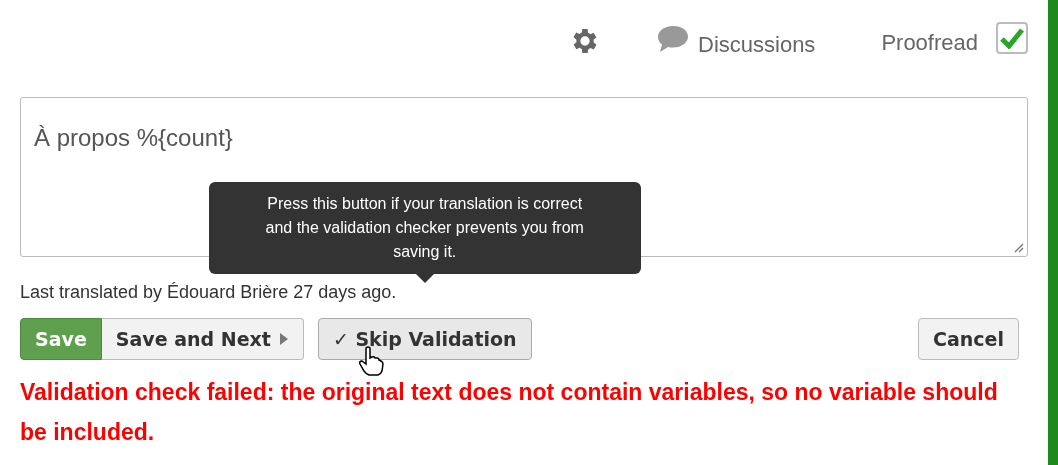 The height and width of the screenshot is (465, 1058). I want to click on error-message: Validation check failed: the original text does not contain variables, so no variable should be included., so click(509, 412).